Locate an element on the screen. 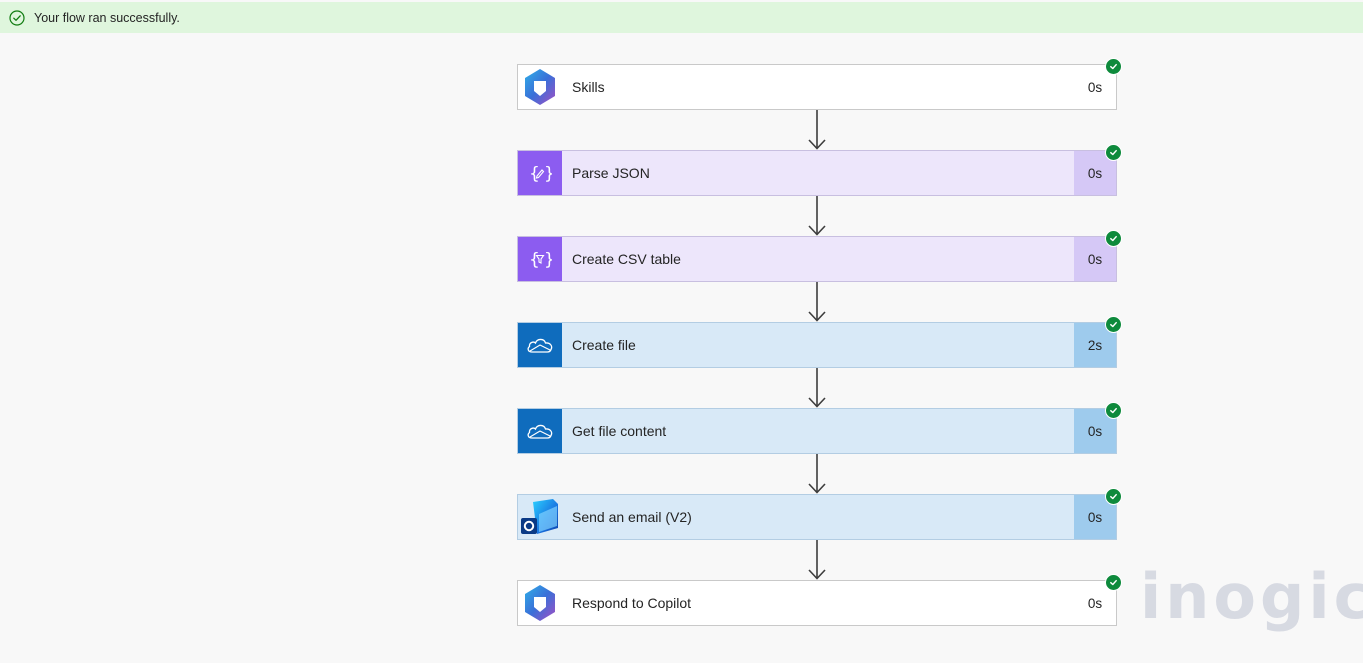 The image size is (1363, 663). check-circle-icon is located at coordinates (17, 17).